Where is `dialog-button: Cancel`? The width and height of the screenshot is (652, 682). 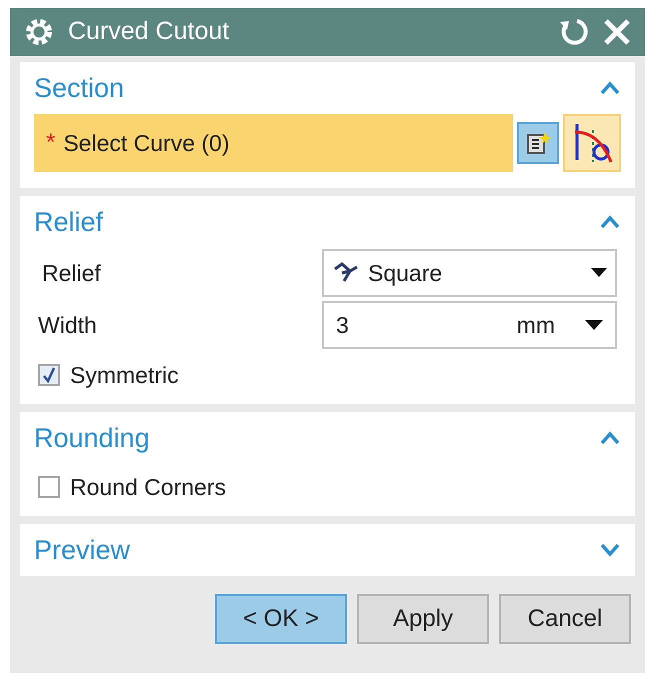 dialog-button: Cancel is located at coordinates (565, 619).